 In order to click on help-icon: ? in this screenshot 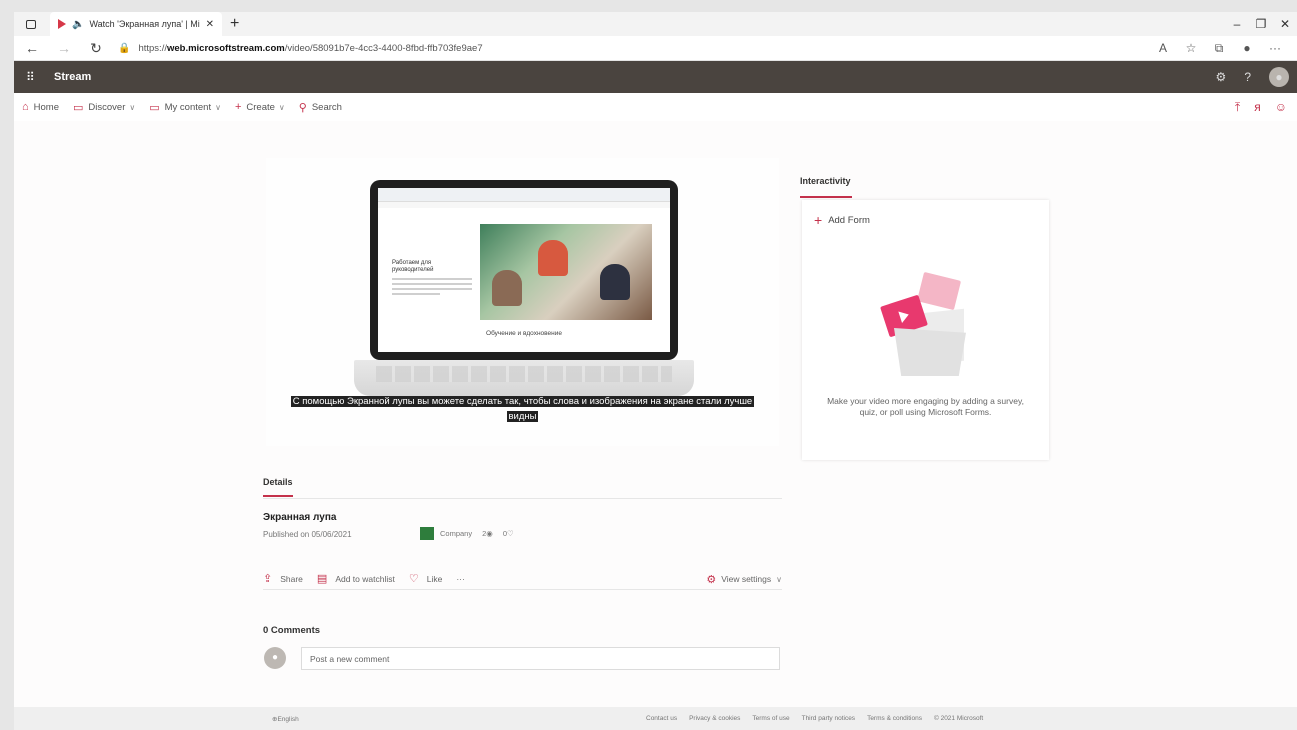, I will do `click(1247, 77)`.